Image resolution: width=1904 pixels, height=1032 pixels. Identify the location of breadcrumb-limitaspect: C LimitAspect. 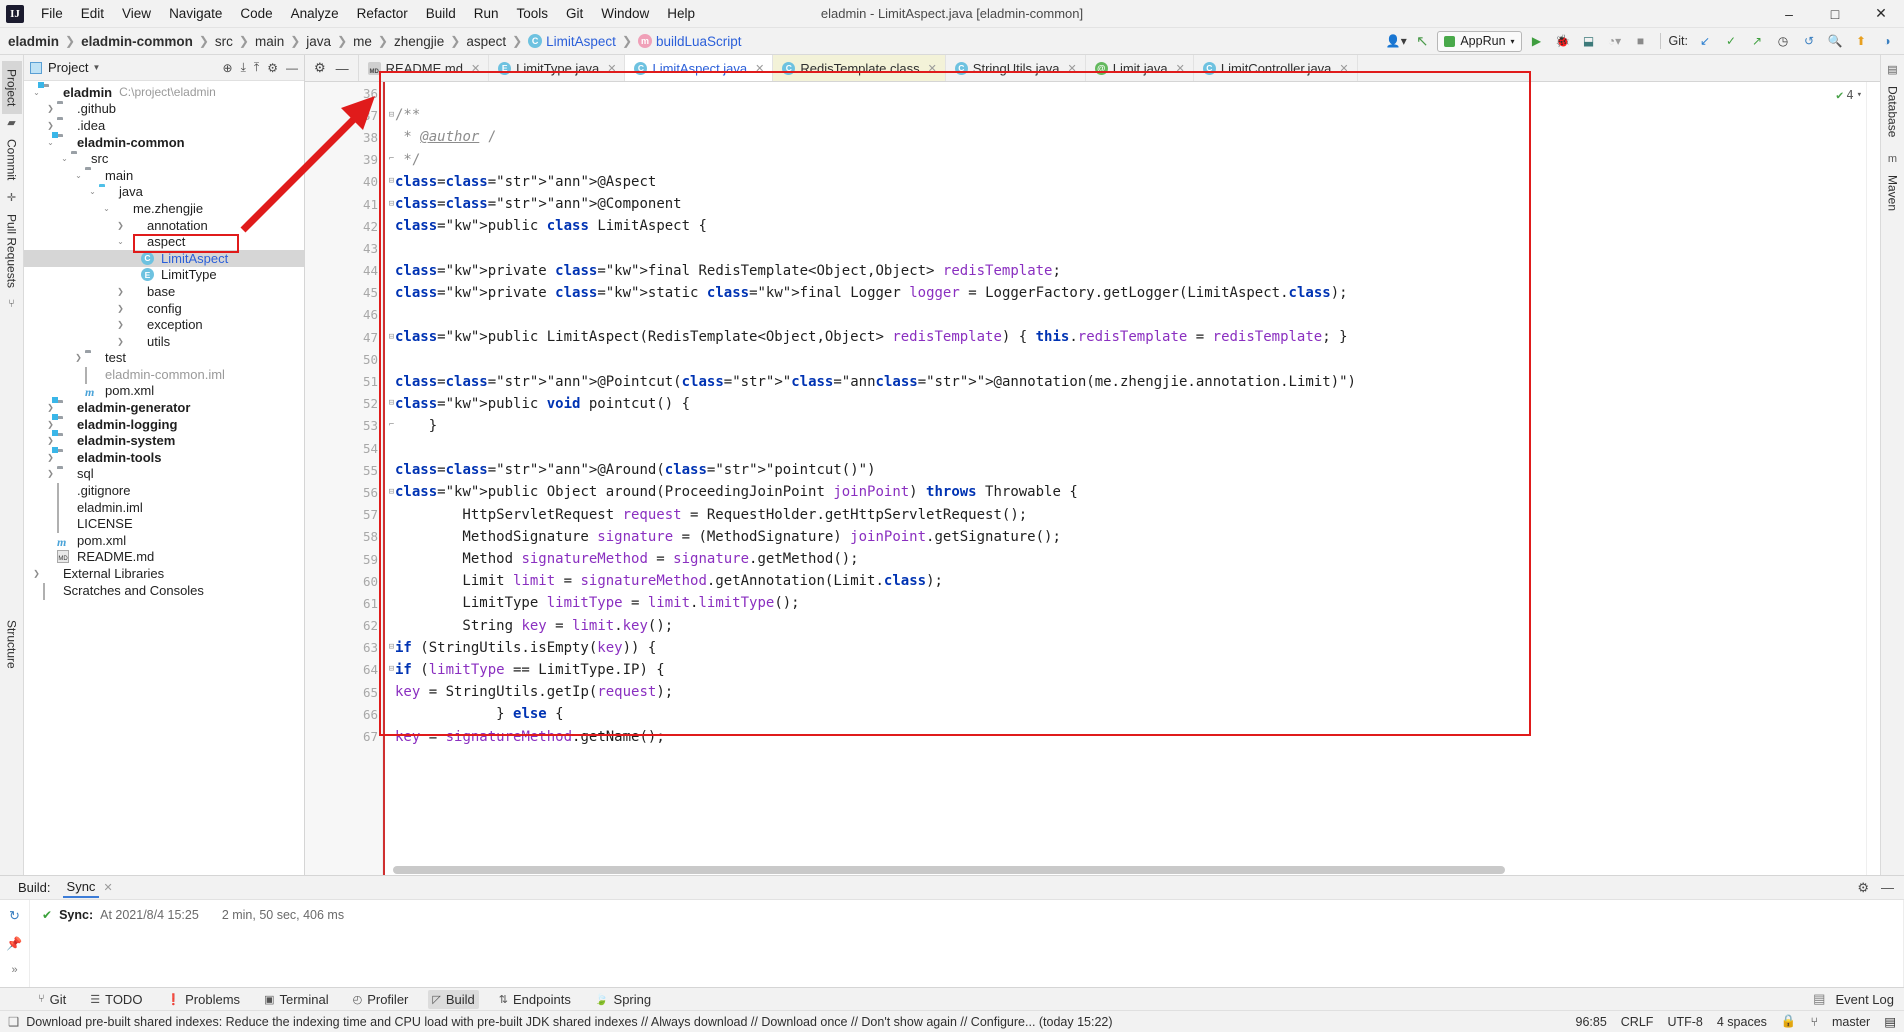
(572, 41).